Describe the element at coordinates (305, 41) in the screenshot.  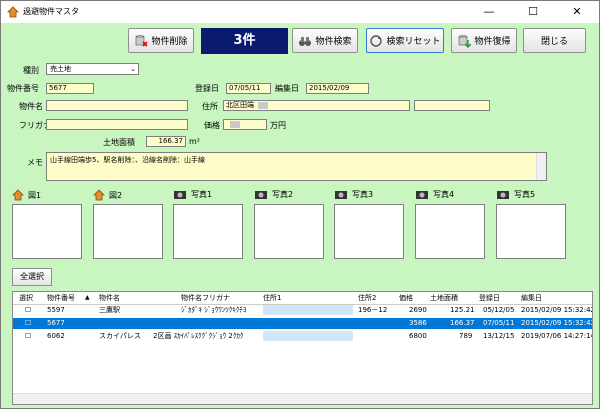
I see `binoculars-icon` at that location.